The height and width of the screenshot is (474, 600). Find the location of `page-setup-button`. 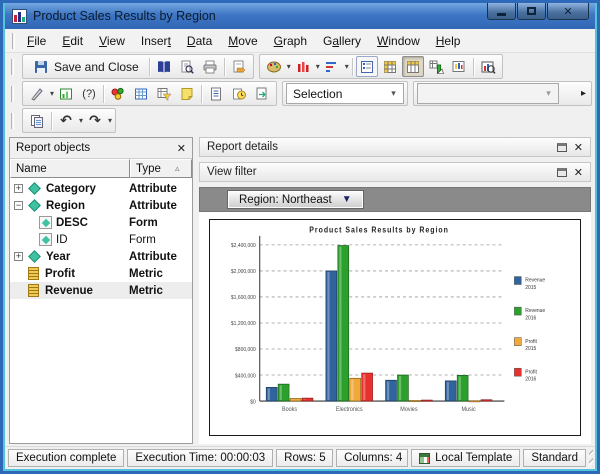

page-setup-button is located at coordinates (164, 66).